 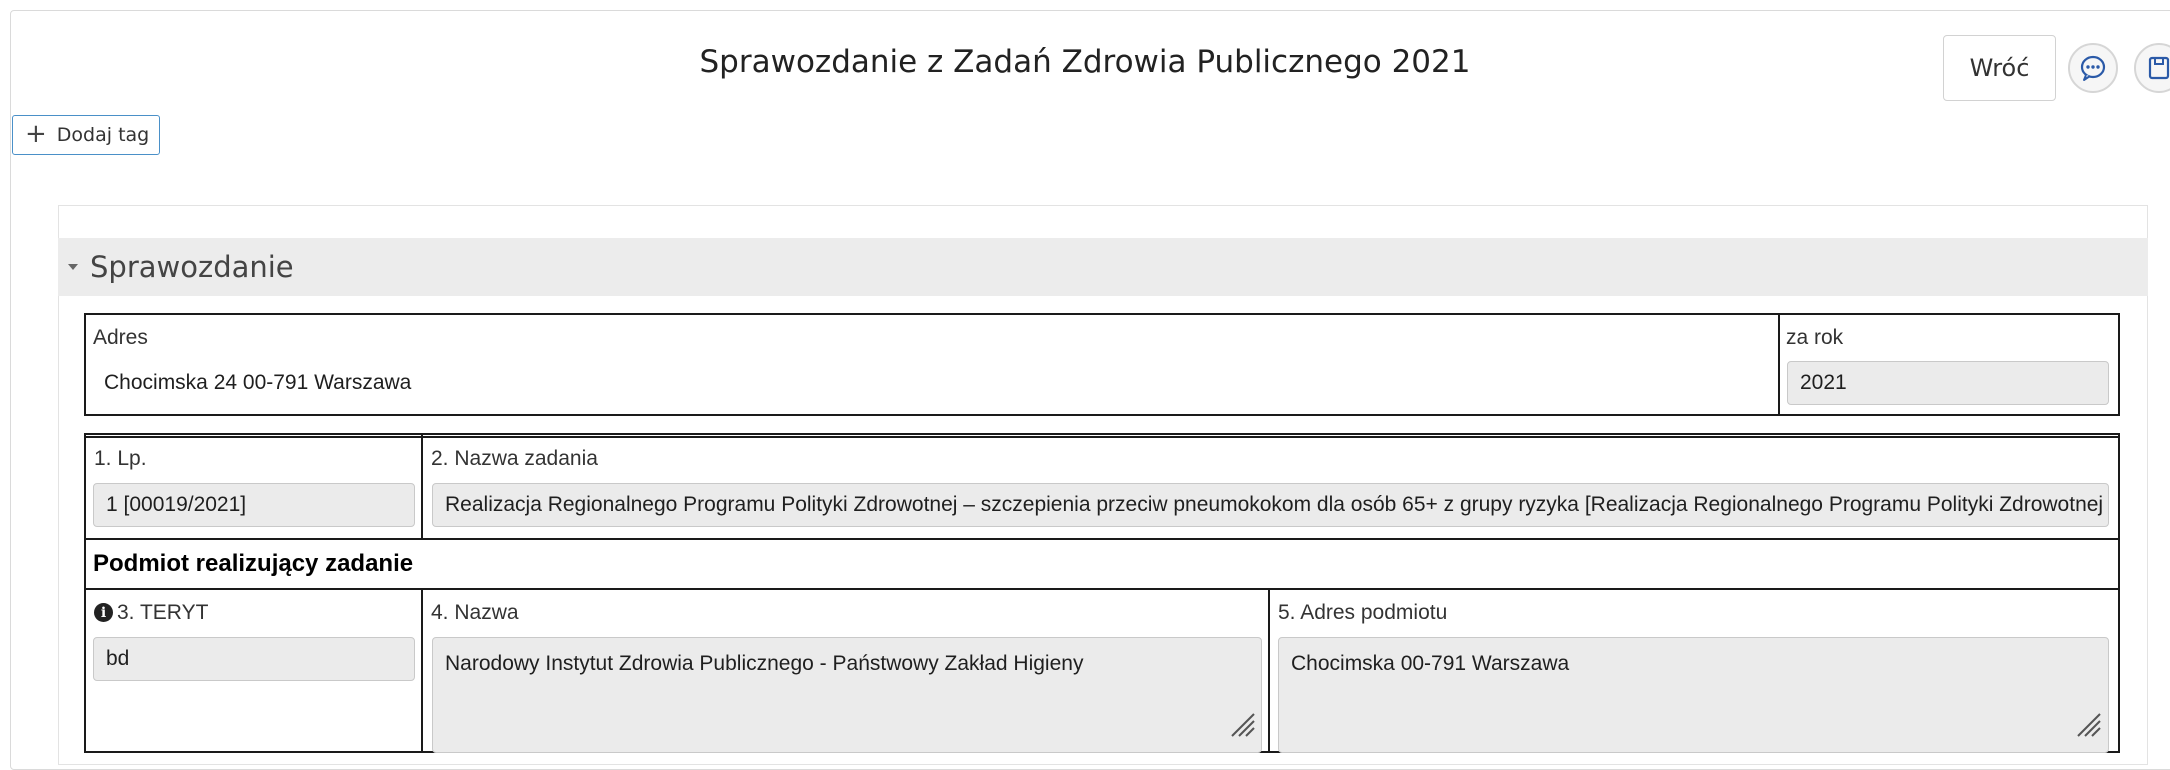 I want to click on task-name-label: 2. Nazwa zadania, so click(x=514, y=458).